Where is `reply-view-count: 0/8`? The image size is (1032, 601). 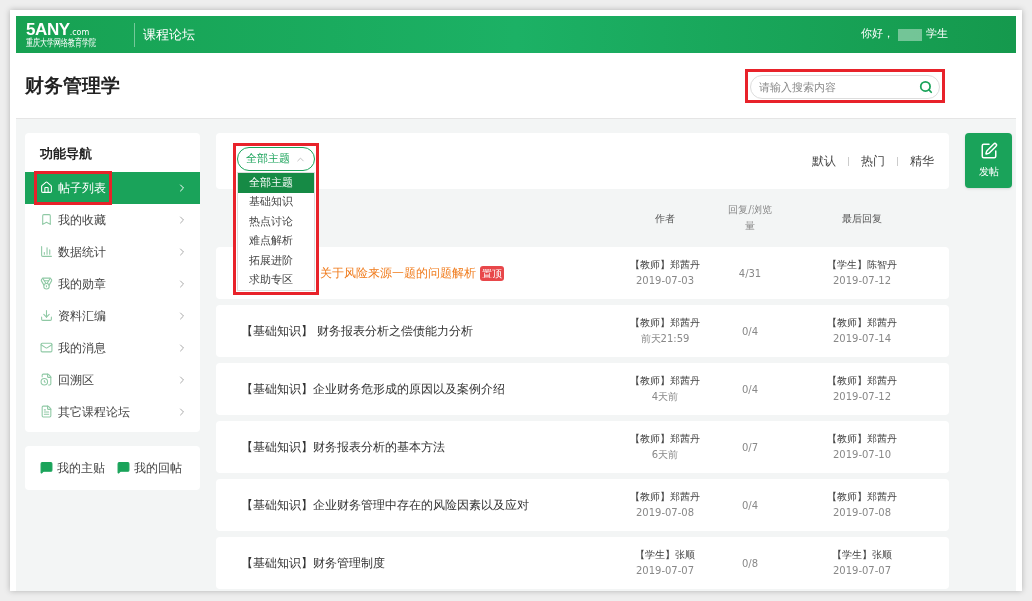 reply-view-count: 0/8 is located at coordinates (750, 563).